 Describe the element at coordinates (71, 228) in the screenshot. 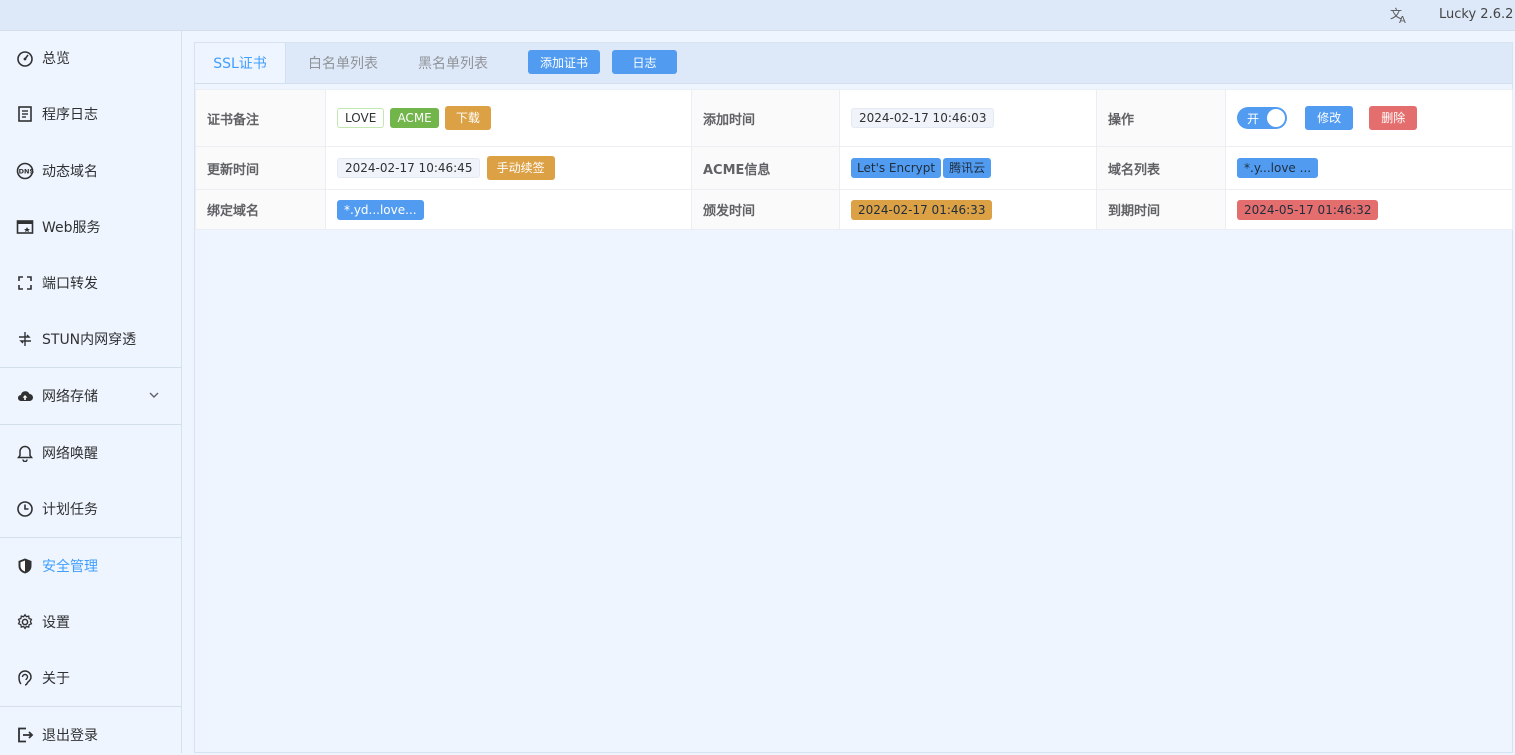

I see `sidebar-item-label: Web服务` at that location.